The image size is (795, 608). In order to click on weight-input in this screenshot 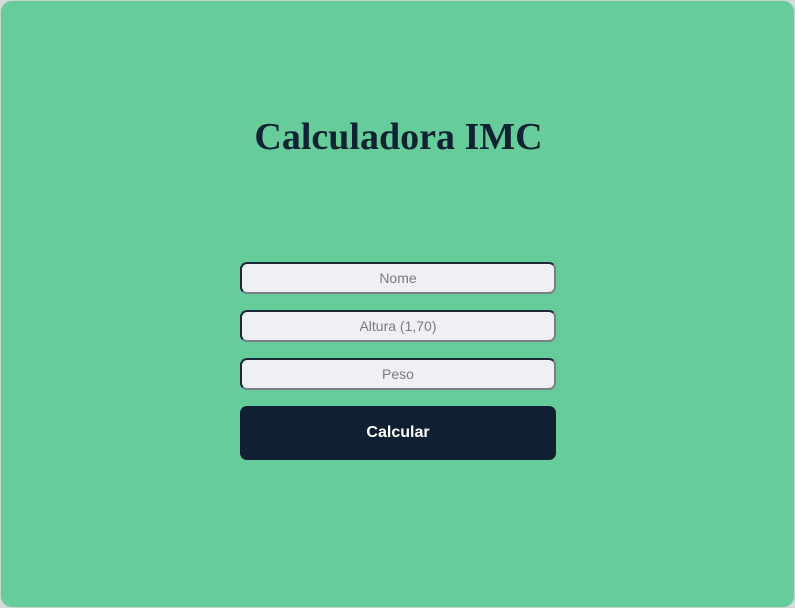, I will do `click(398, 374)`.